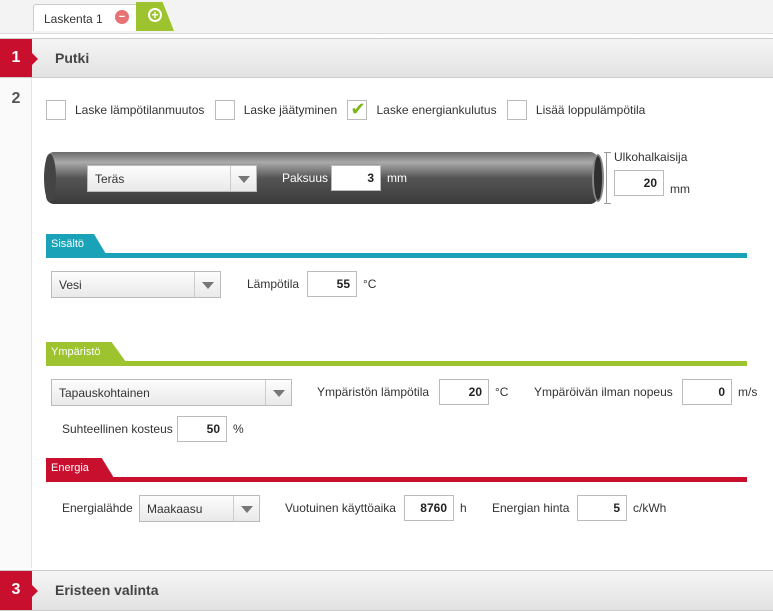 This screenshot has height=611, width=773. I want to click on close-tab-icon: −, so click(122, 17).